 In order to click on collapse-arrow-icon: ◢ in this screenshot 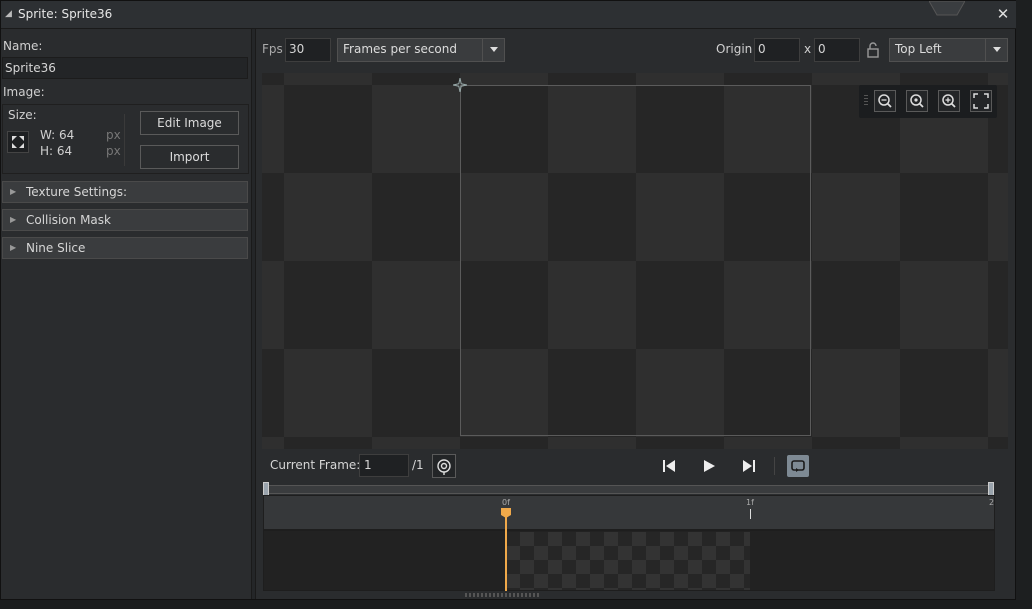, I will do `click(8, 14)`.